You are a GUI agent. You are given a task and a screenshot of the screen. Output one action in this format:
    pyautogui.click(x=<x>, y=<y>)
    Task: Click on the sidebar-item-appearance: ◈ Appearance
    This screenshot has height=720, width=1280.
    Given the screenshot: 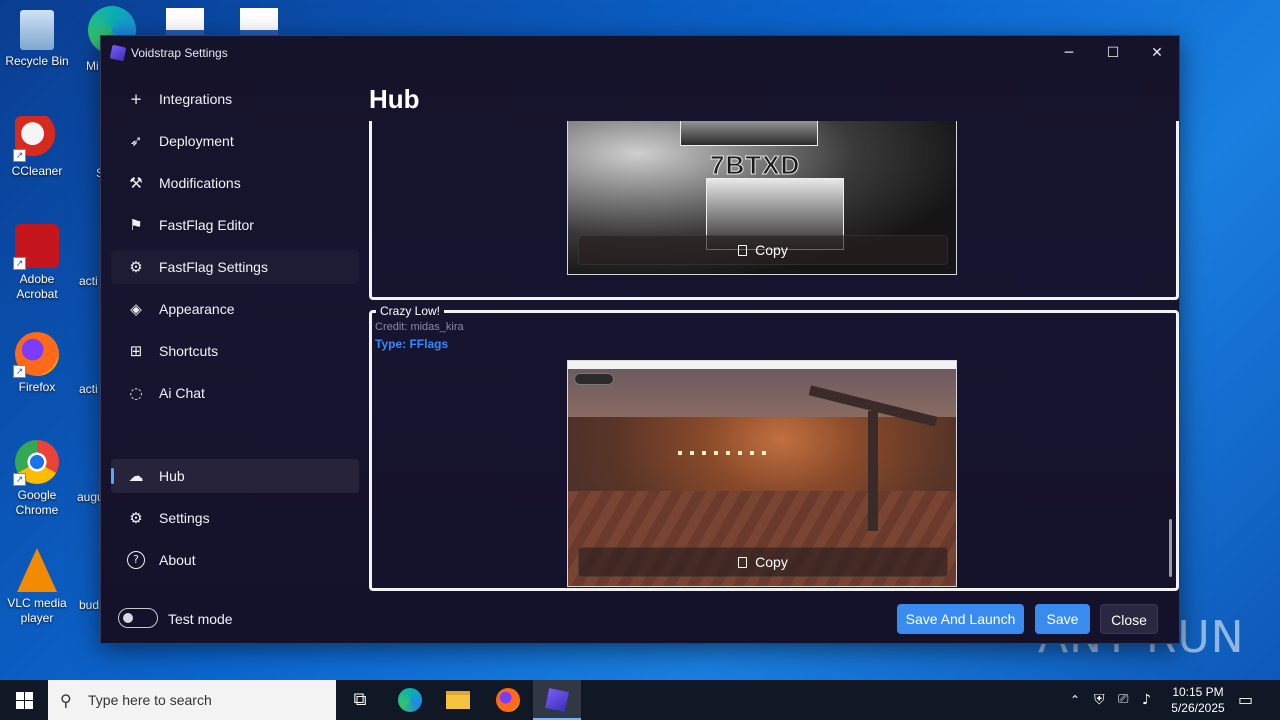 What is the action you would take?
    pyautogui.click(x=235, y=309)
    